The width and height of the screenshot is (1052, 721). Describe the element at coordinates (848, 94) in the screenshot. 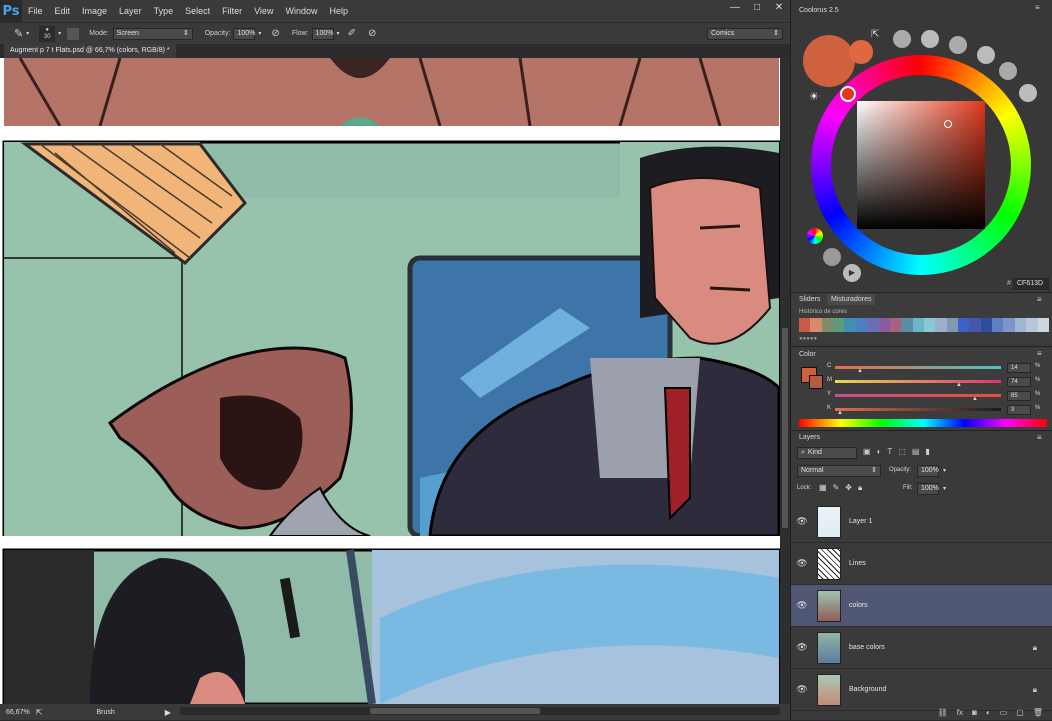

I see `hue-marker` at that location.